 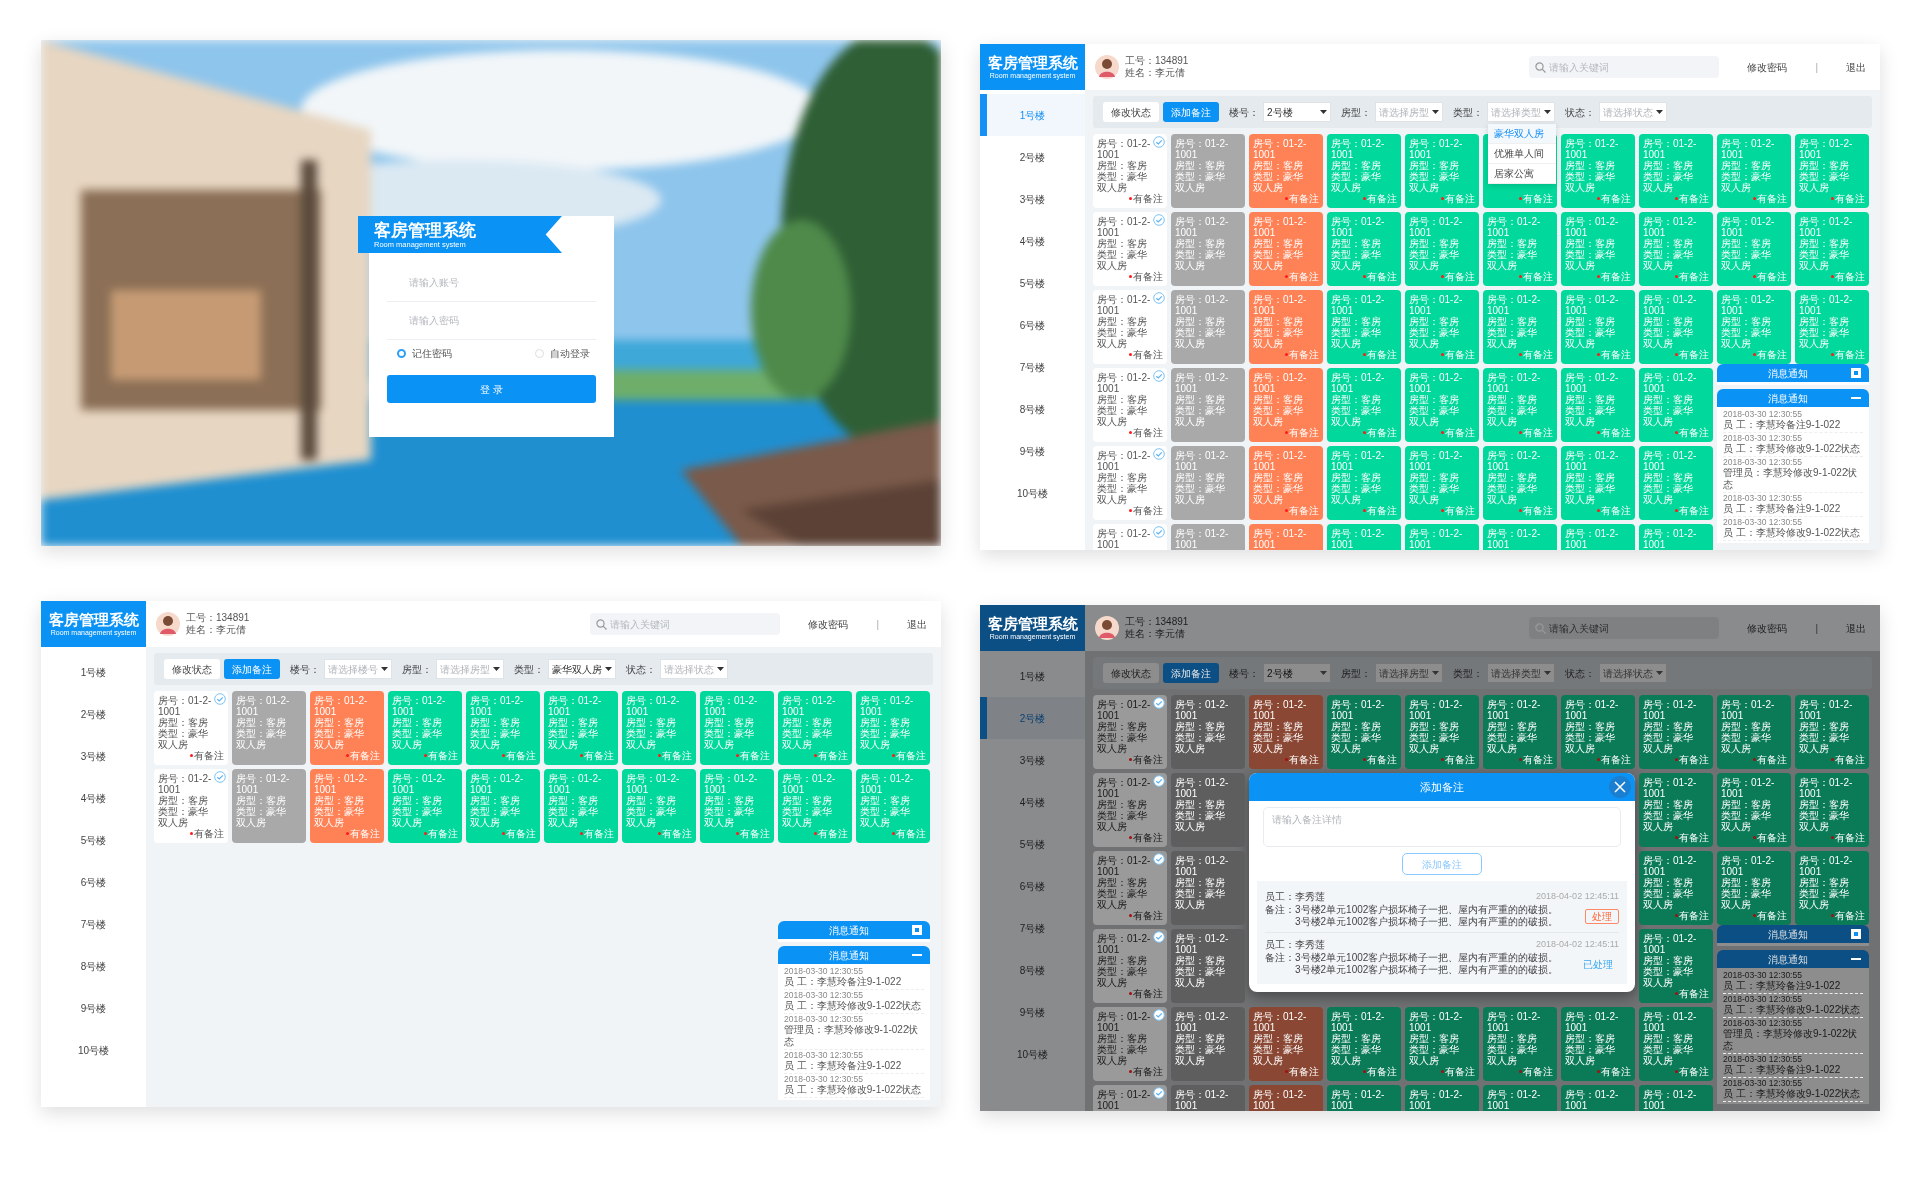 What do you see at coordinates (570, 353) in the screenshot?
I see `option-label: 自动登录` at bounding box center [570, 353].